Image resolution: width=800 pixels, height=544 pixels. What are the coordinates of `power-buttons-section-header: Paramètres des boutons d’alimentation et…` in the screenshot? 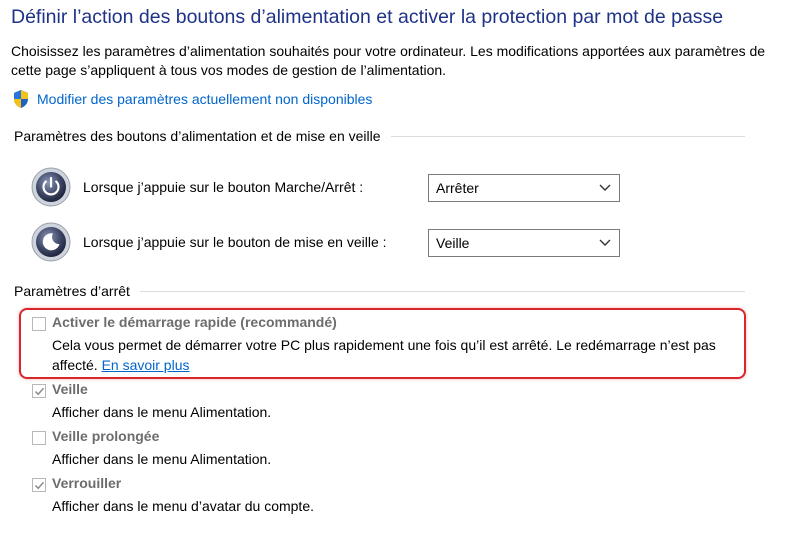 It's located at (379, 136).